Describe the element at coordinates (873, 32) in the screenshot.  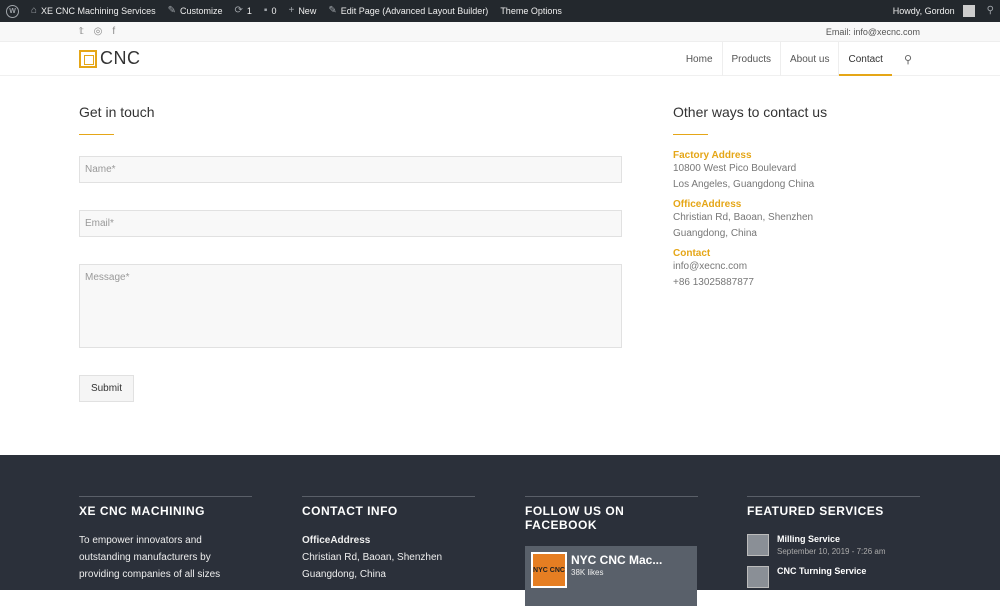
I see `top-email: Email: info@xecnc.com` at that location.